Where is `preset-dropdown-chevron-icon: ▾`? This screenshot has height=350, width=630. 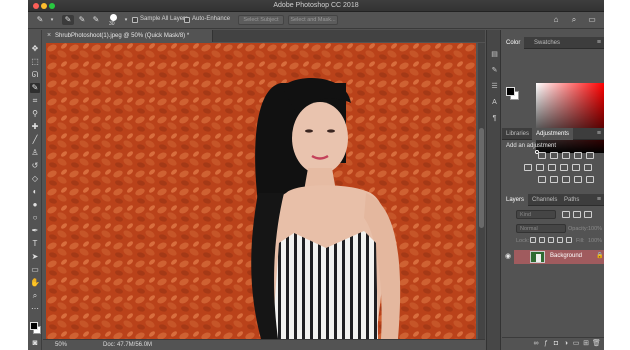
preset-dropdown-chevron-icon: ▾ is located at coordinates (52, 20).